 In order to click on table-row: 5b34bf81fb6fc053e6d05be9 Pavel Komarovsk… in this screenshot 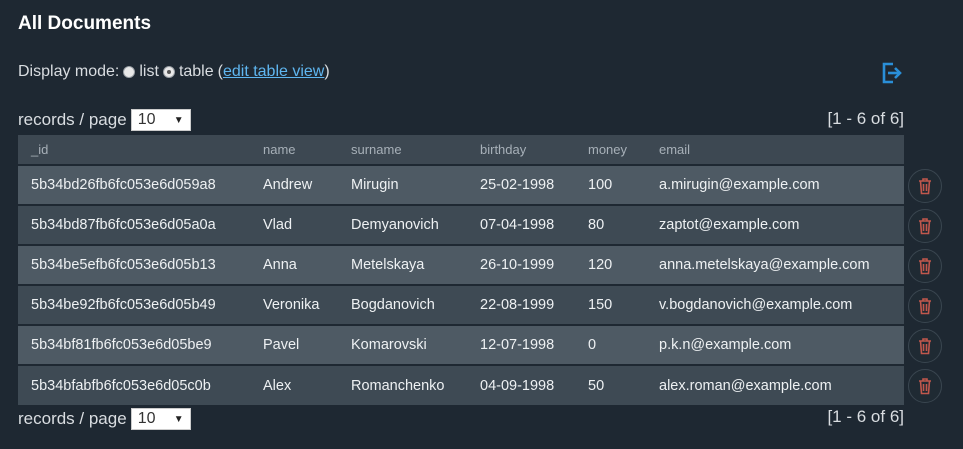, I will do `click(461, 345)`.